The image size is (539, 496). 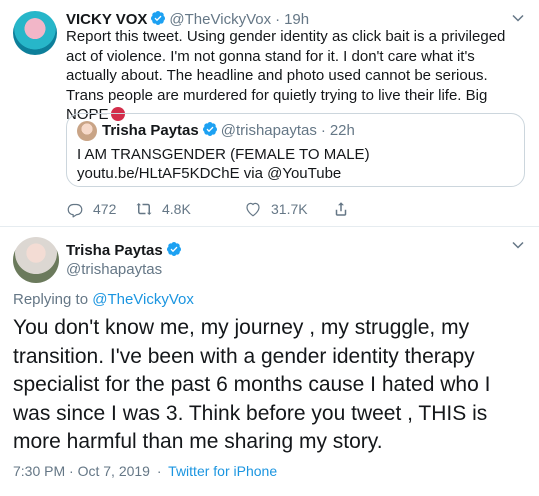 I want to click on tweet-timestamp: 7:30 PM · Oct 7, 2019, so click(x=81, y=471).